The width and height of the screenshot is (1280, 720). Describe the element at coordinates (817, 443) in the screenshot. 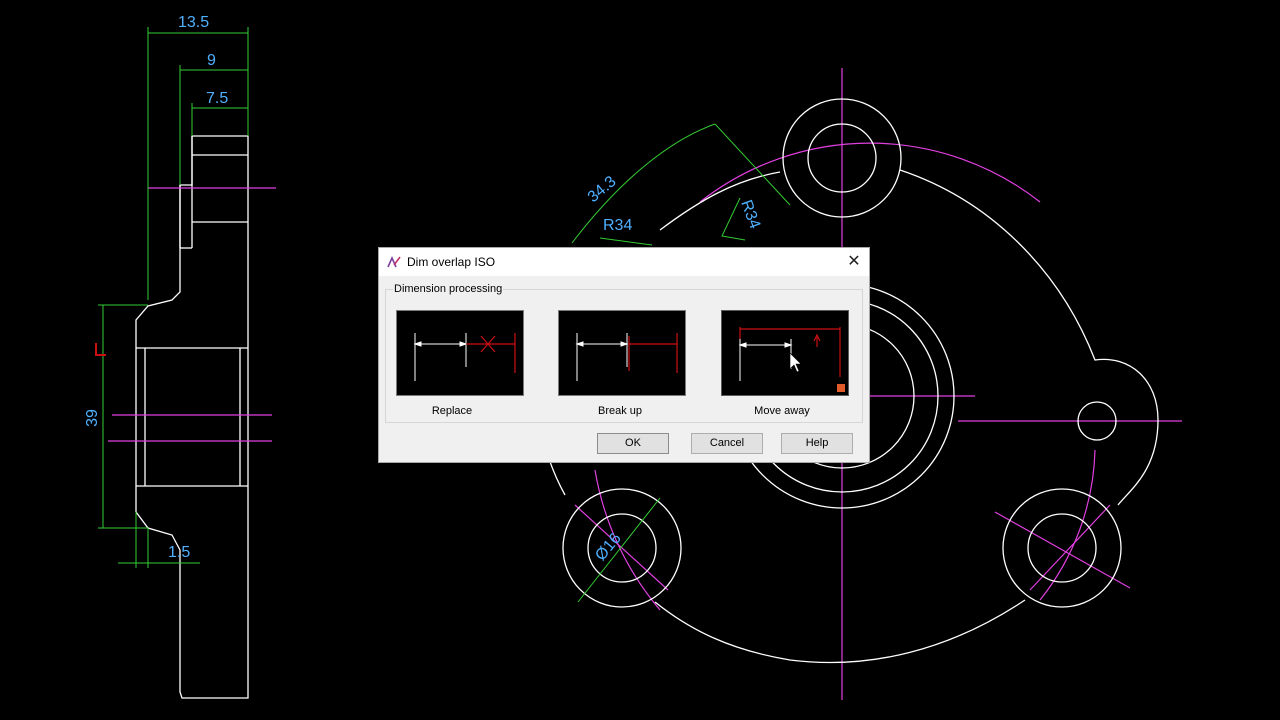

I see `help-button: Help` at that location.